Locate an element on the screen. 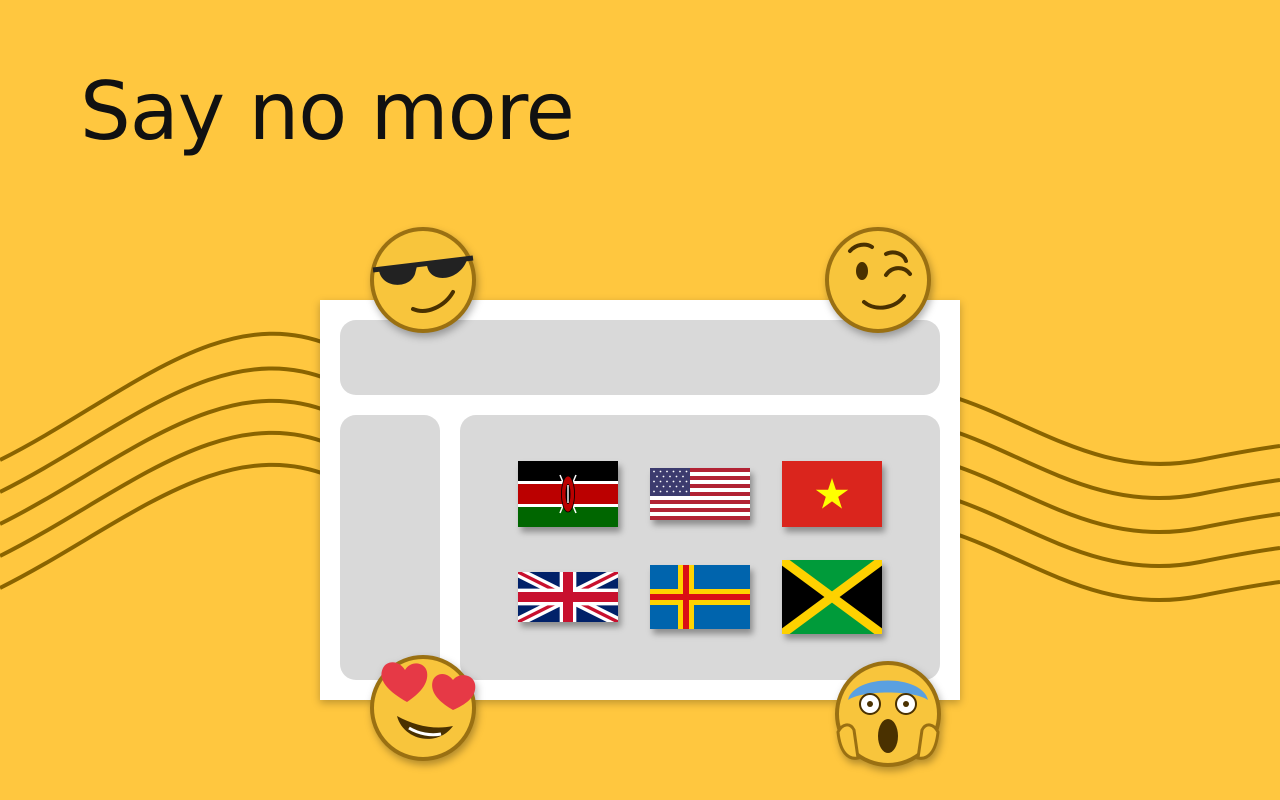  screaming-face-icon is located at coordinates (888, 714).